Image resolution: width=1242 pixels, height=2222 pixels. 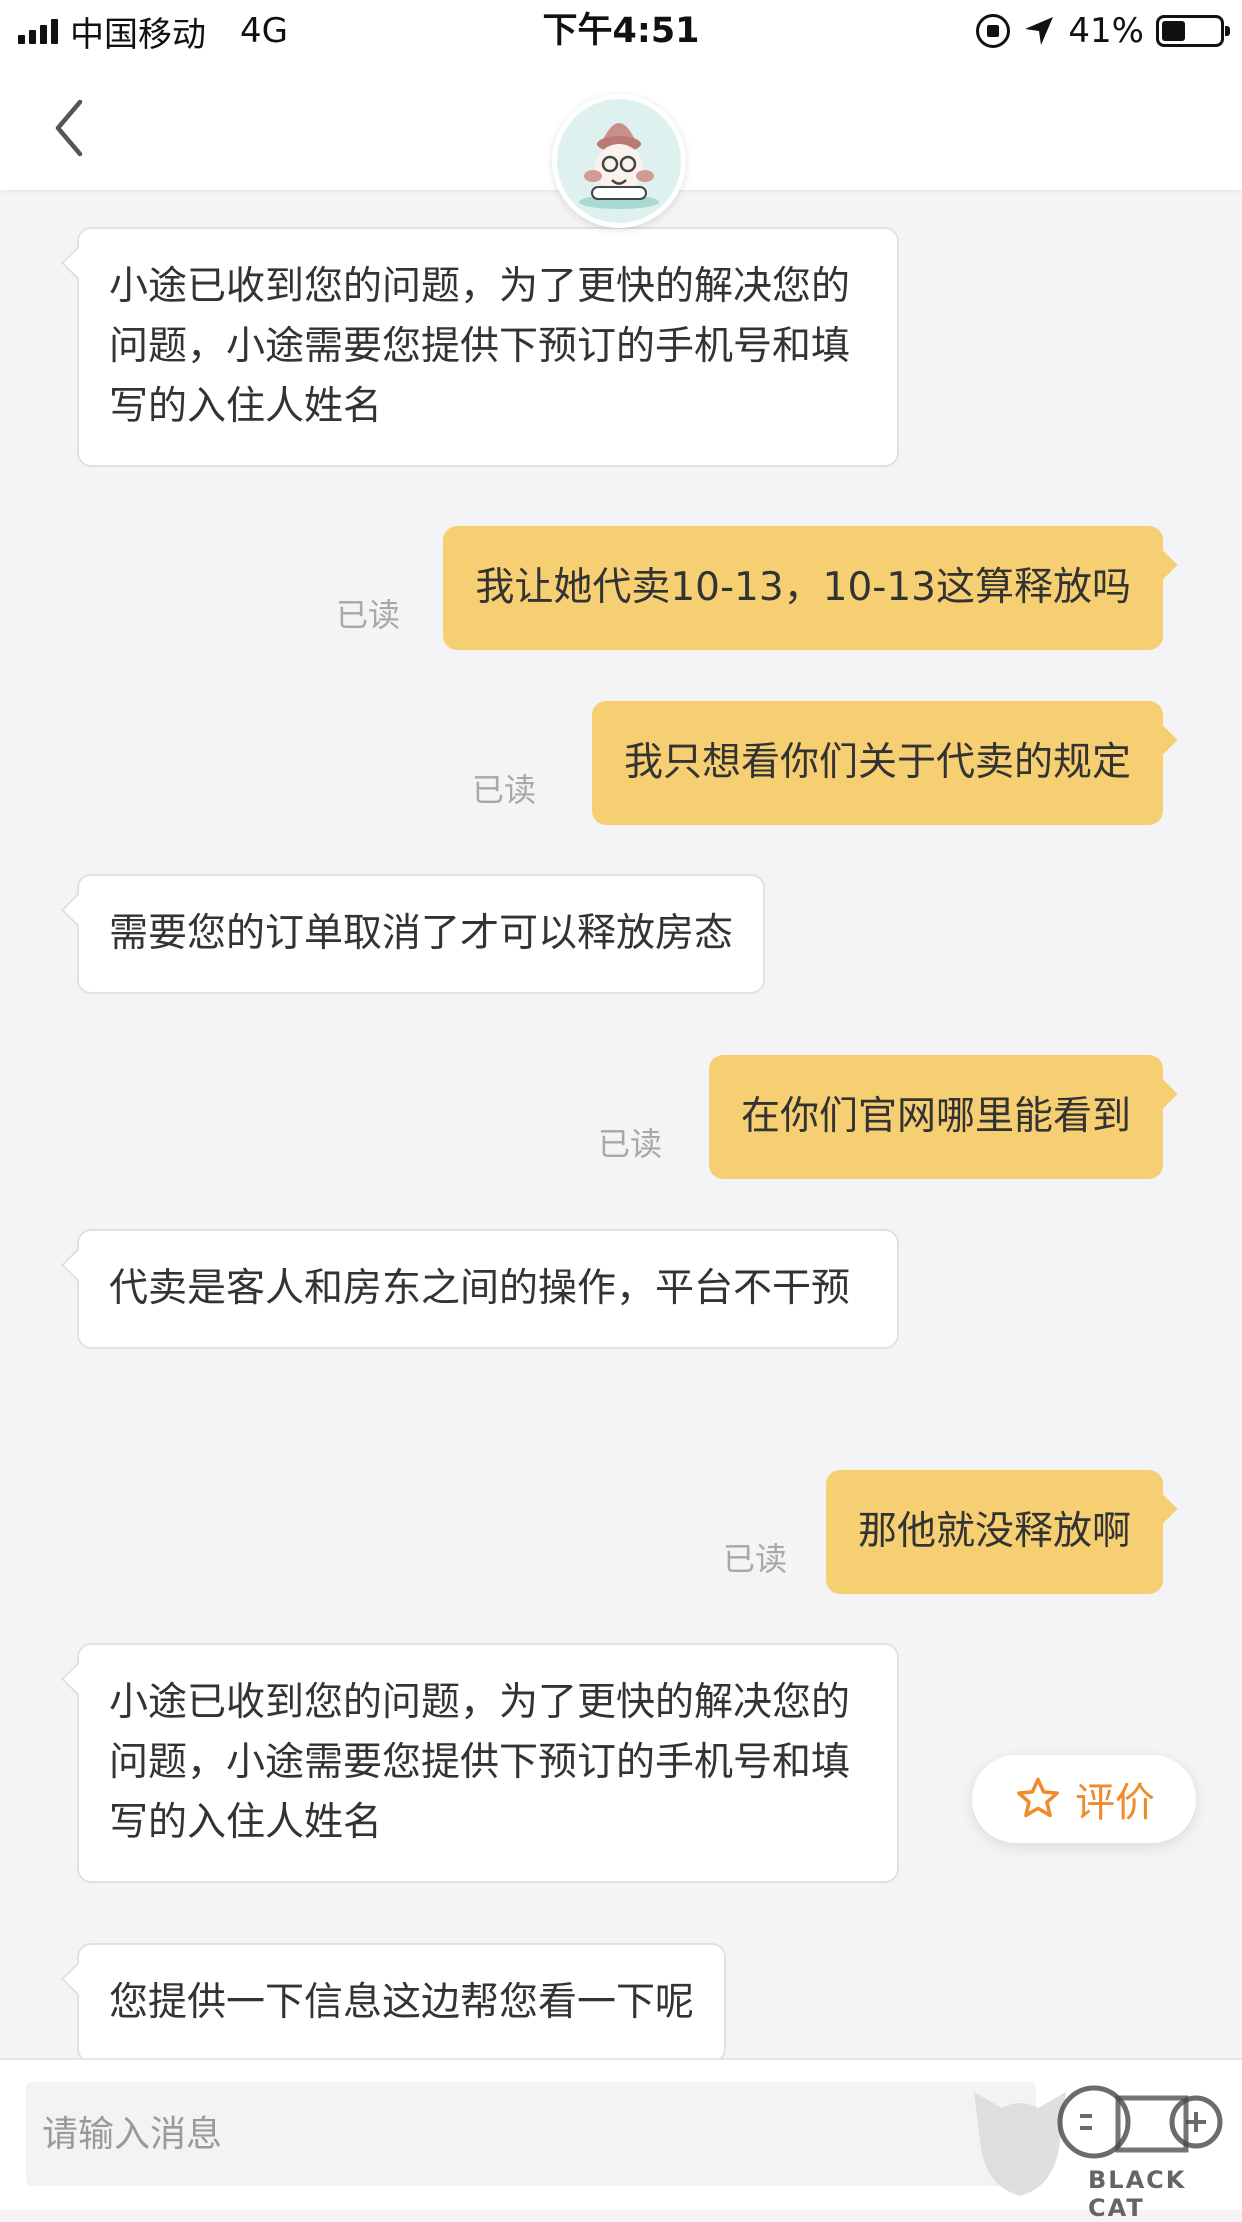 I want to click on message-incoming: 您提供一下信息这边帮您看一下呢, so click(x=402, y=2000).